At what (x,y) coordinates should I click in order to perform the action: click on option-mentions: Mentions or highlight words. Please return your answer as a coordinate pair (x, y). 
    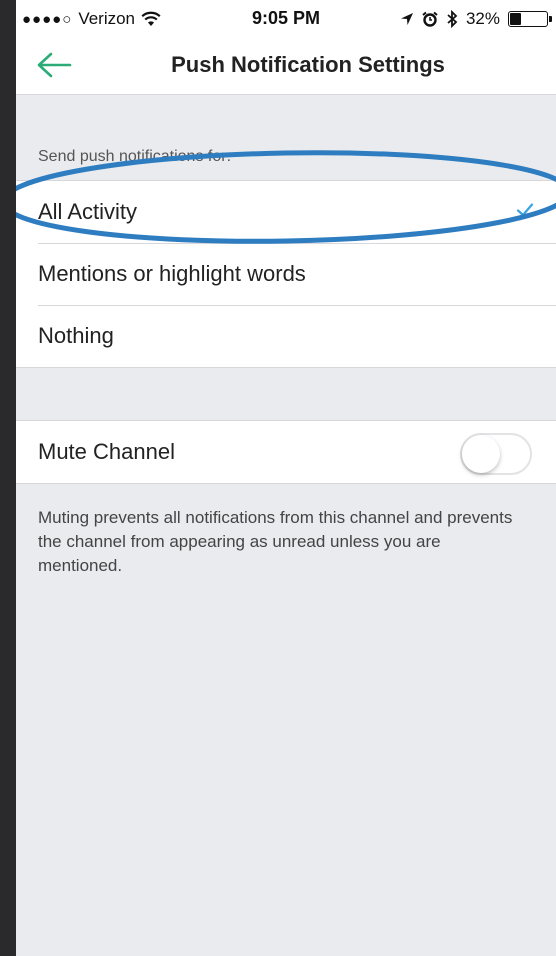
    Looking at the image, I should click on (286, 274).